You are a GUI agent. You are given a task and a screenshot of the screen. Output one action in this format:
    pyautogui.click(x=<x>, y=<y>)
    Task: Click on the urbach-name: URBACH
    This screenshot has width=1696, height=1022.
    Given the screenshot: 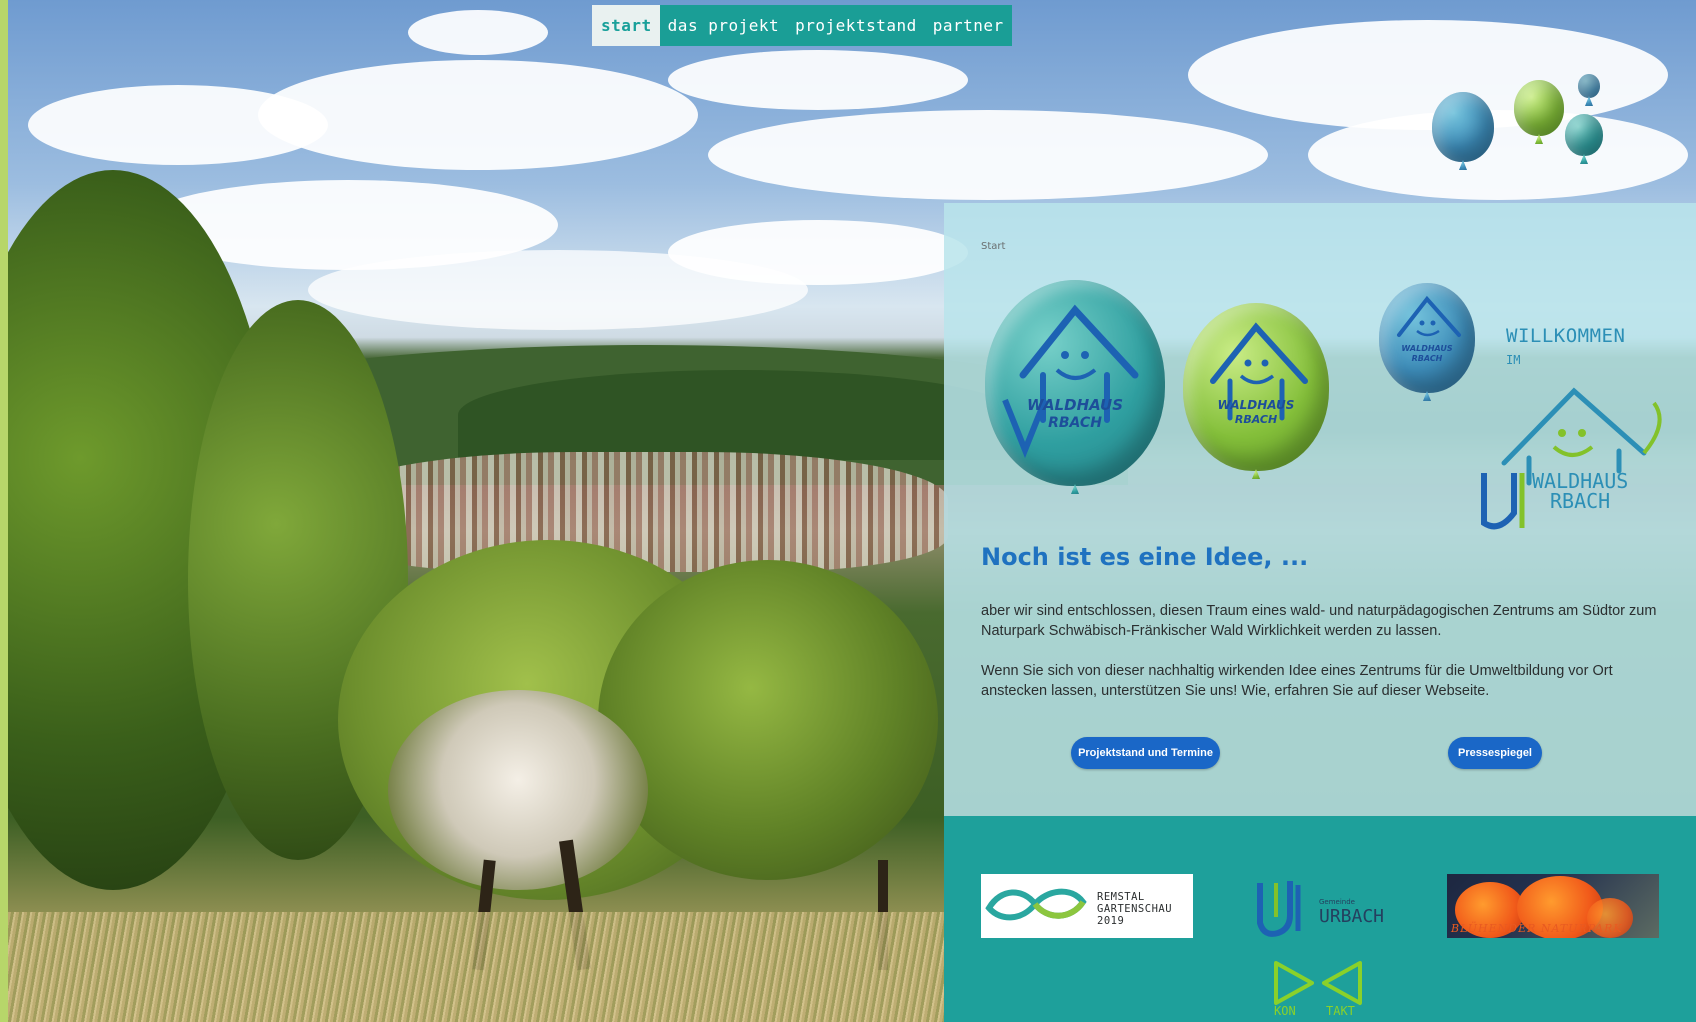 What is the action you would take?
    pyautogui.click(x=1352, y=916)
    